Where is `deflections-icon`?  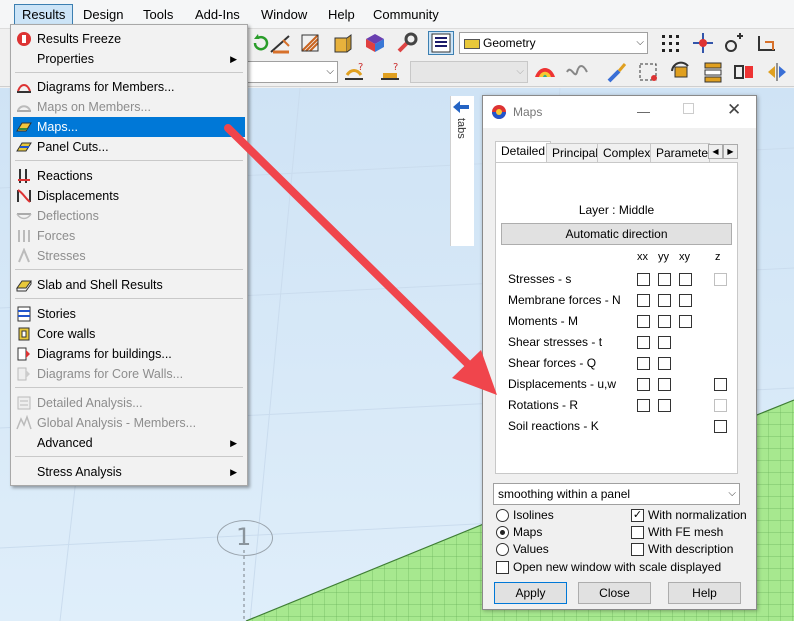
deflections-icon is located at coordinates (24, 216).